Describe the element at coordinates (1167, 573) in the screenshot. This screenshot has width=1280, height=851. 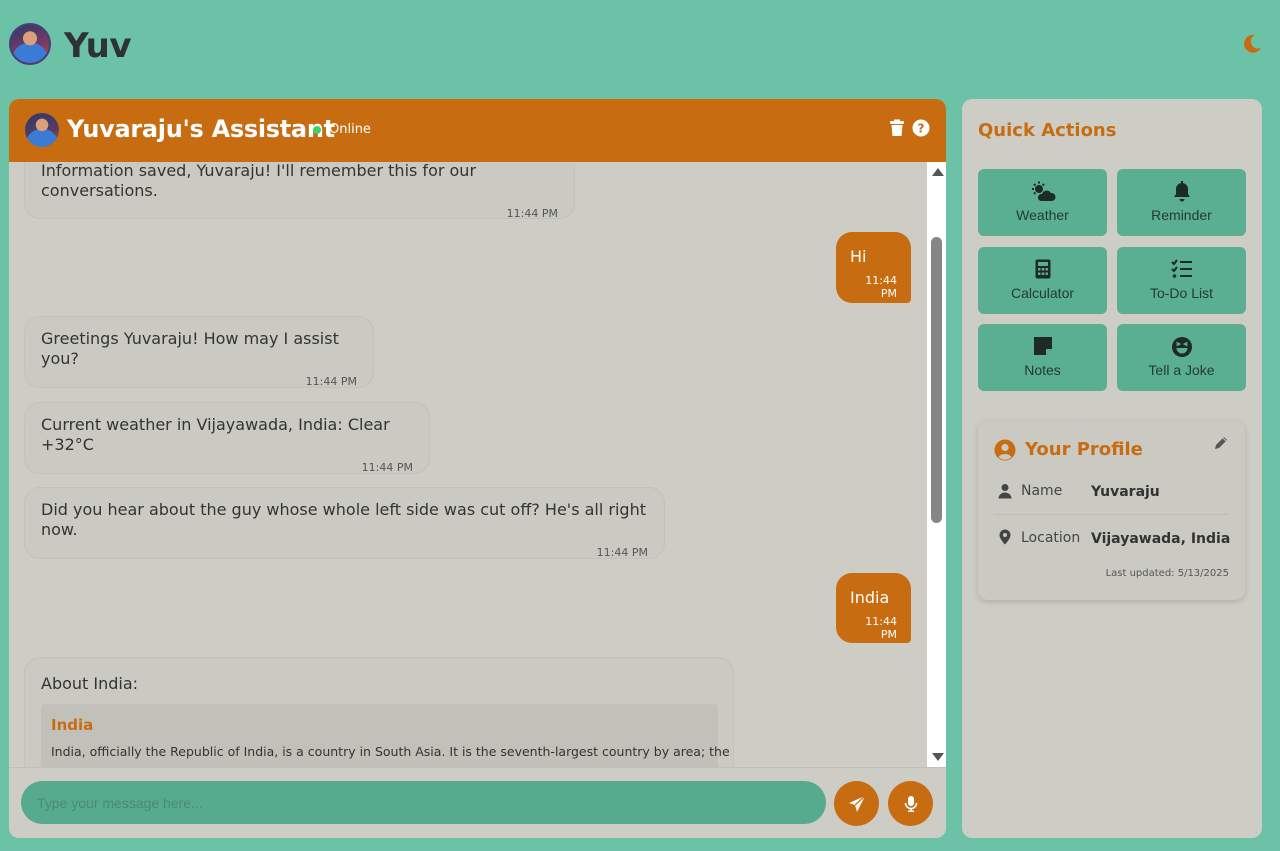
I see `last-updated-text: Last updated: 5/13/2025` at that location.